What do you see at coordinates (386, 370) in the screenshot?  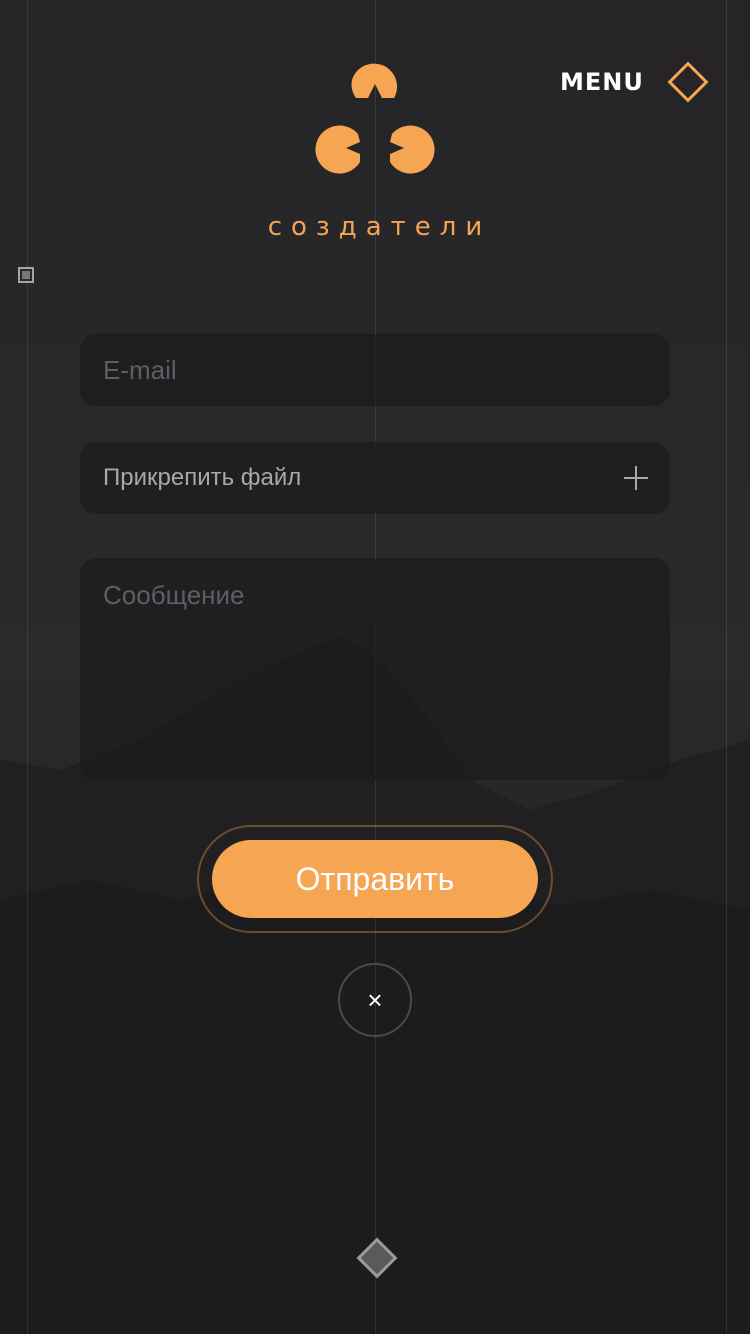 I see `email-input` at bounding box center [386, 370].